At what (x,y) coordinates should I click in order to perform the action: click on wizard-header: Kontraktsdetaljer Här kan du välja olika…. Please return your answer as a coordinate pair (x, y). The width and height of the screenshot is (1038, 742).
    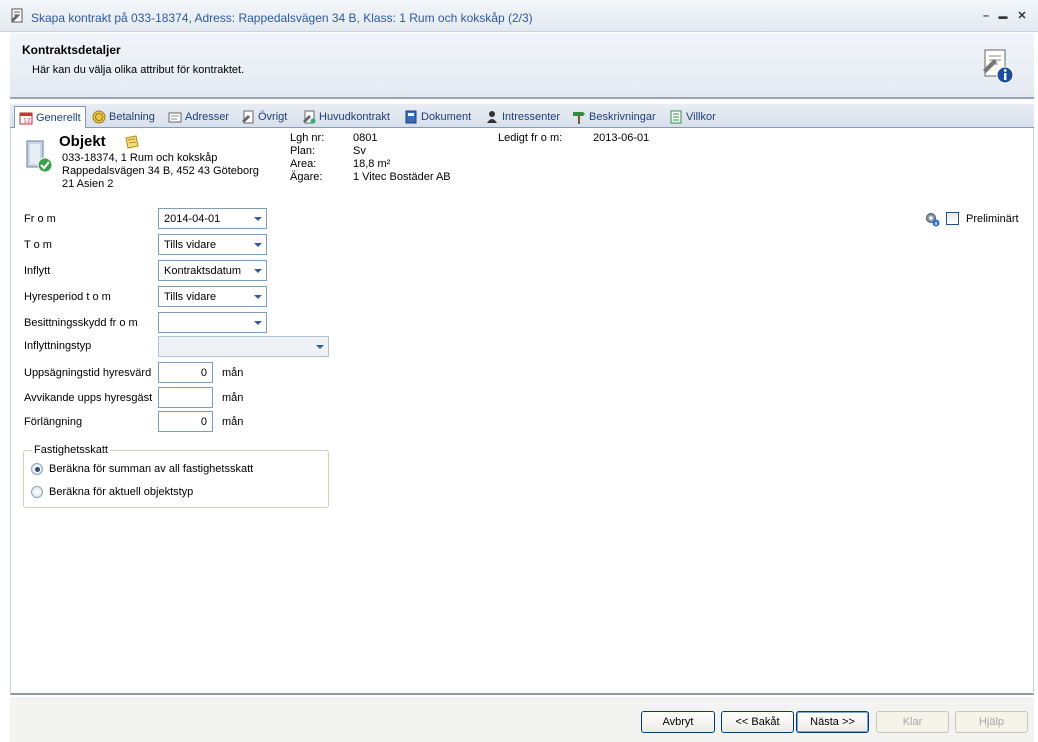
    Looking at the image, I should click on (522, 66).